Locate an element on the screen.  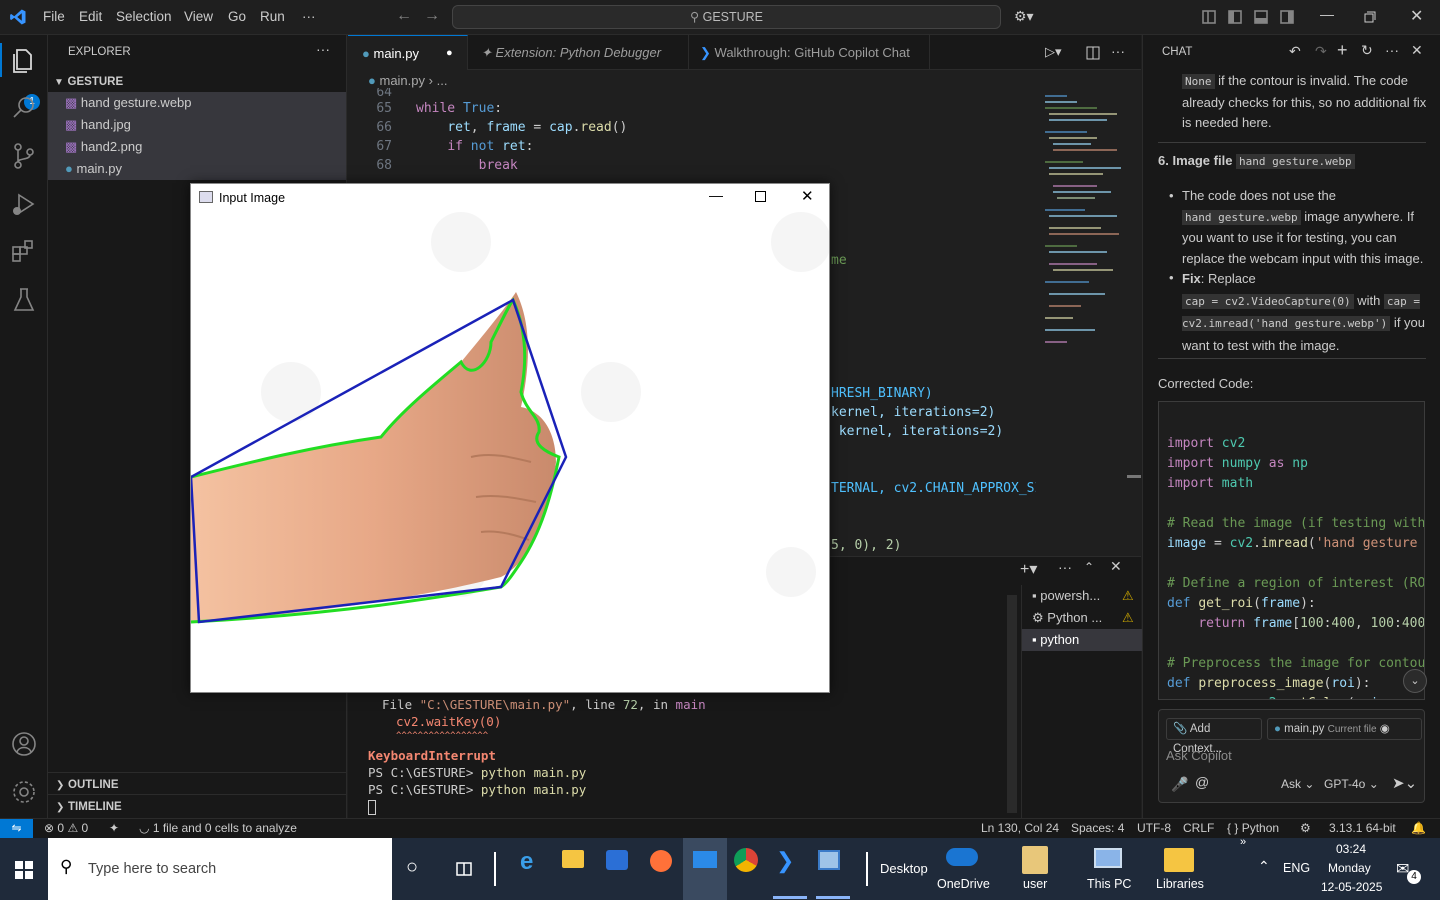
this-pc-label: This PC is located at coordinates (1109, 884).